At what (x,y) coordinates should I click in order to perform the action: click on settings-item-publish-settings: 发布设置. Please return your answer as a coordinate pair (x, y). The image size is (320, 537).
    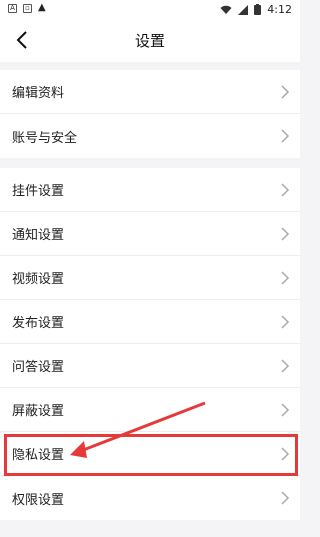
    Looking at the image, I should click on (150, 322).